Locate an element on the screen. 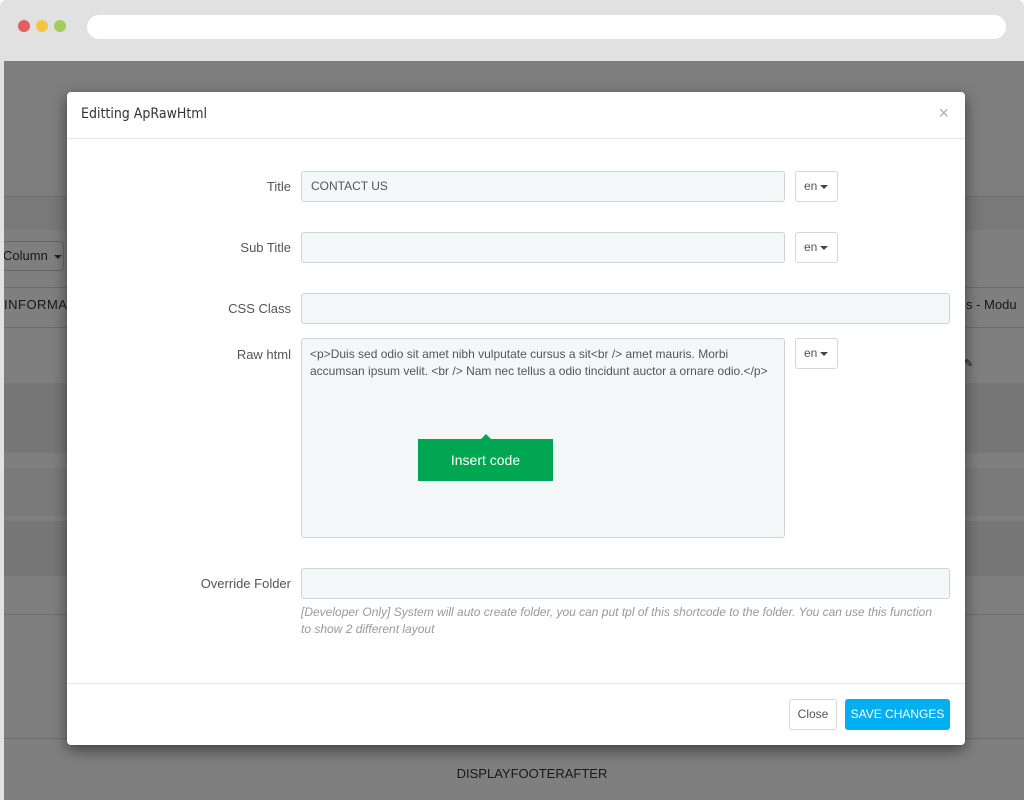  close-button: Close is located at coordinates (813, 714).